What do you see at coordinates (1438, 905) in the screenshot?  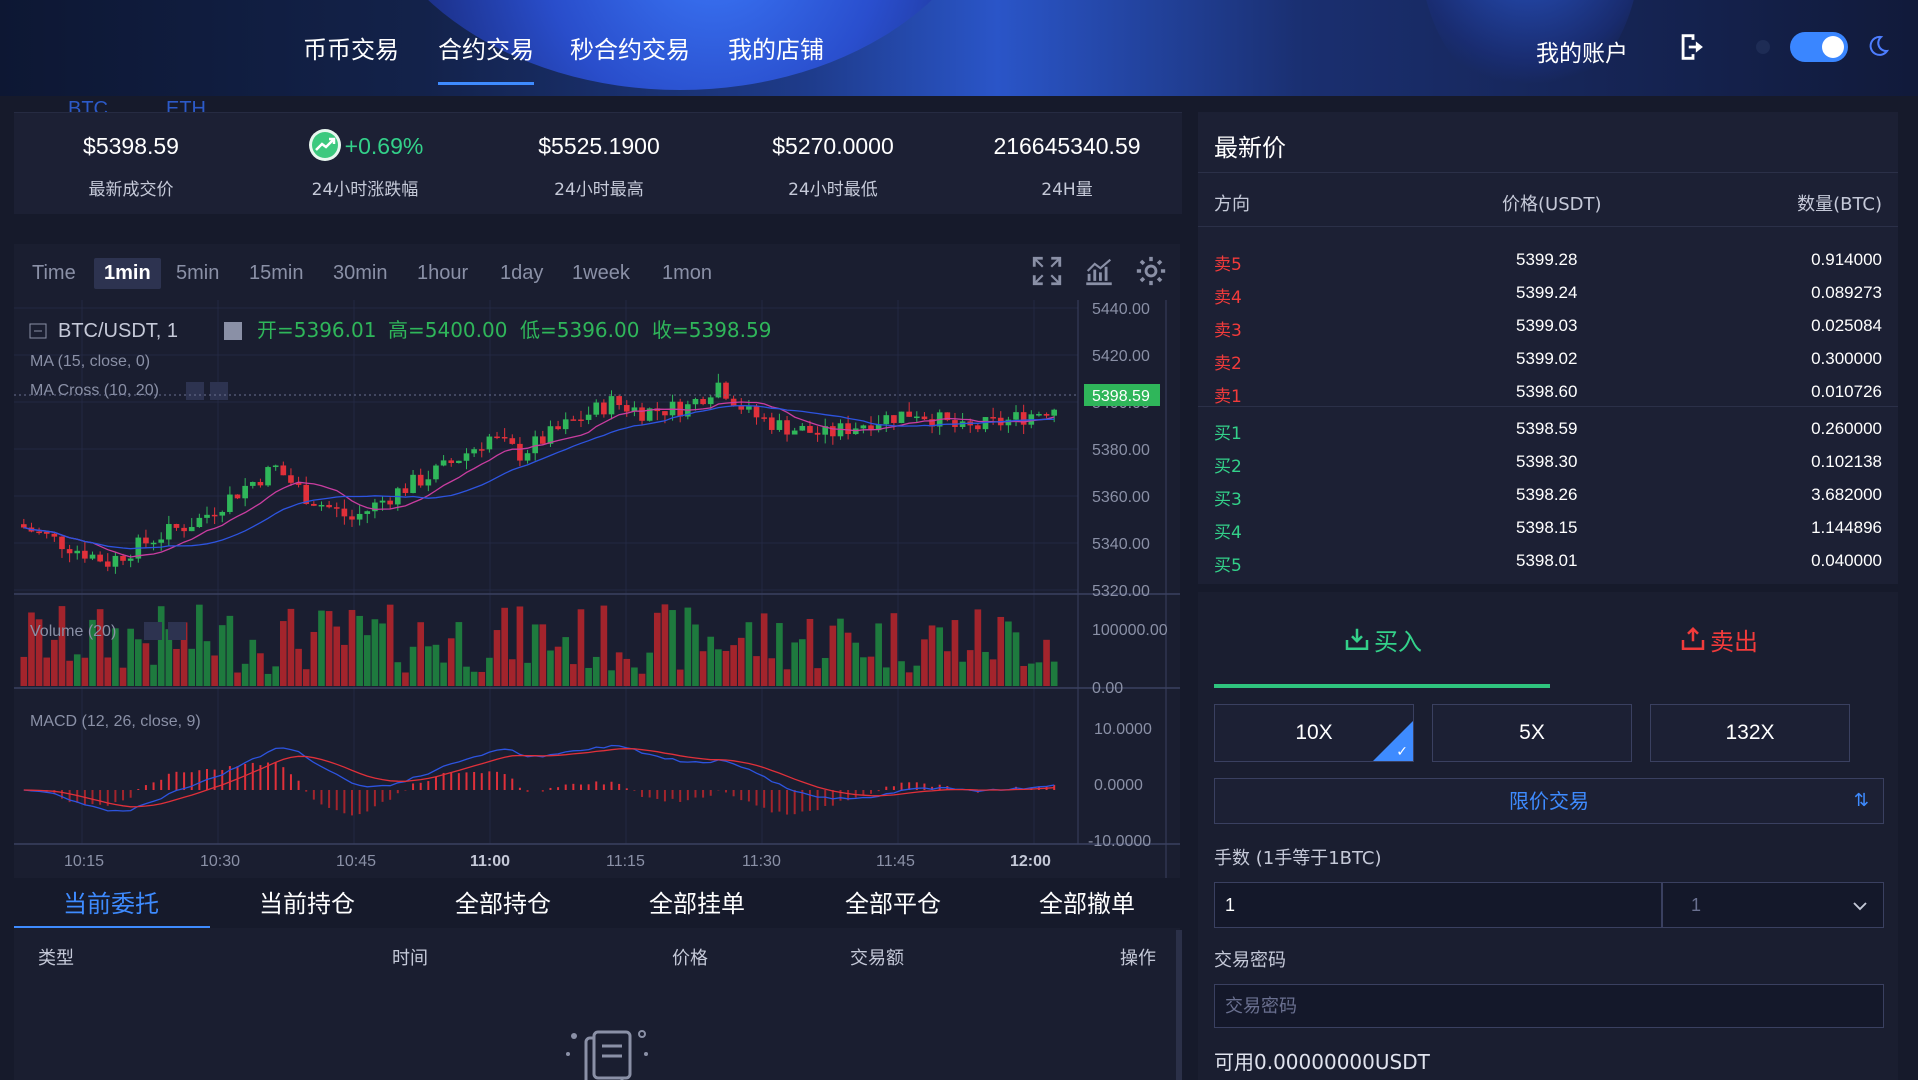 I see `qty-input` at bounding box center [1438, 905].